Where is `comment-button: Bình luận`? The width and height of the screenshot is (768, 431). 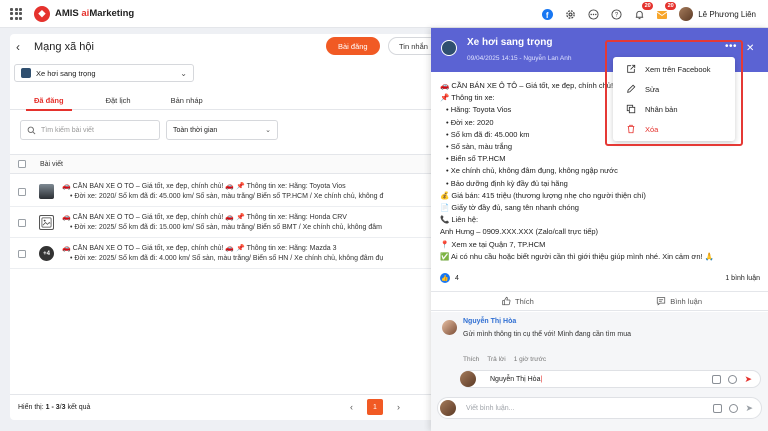 comment-button: Bình luận is located at coordinates (679, 301).